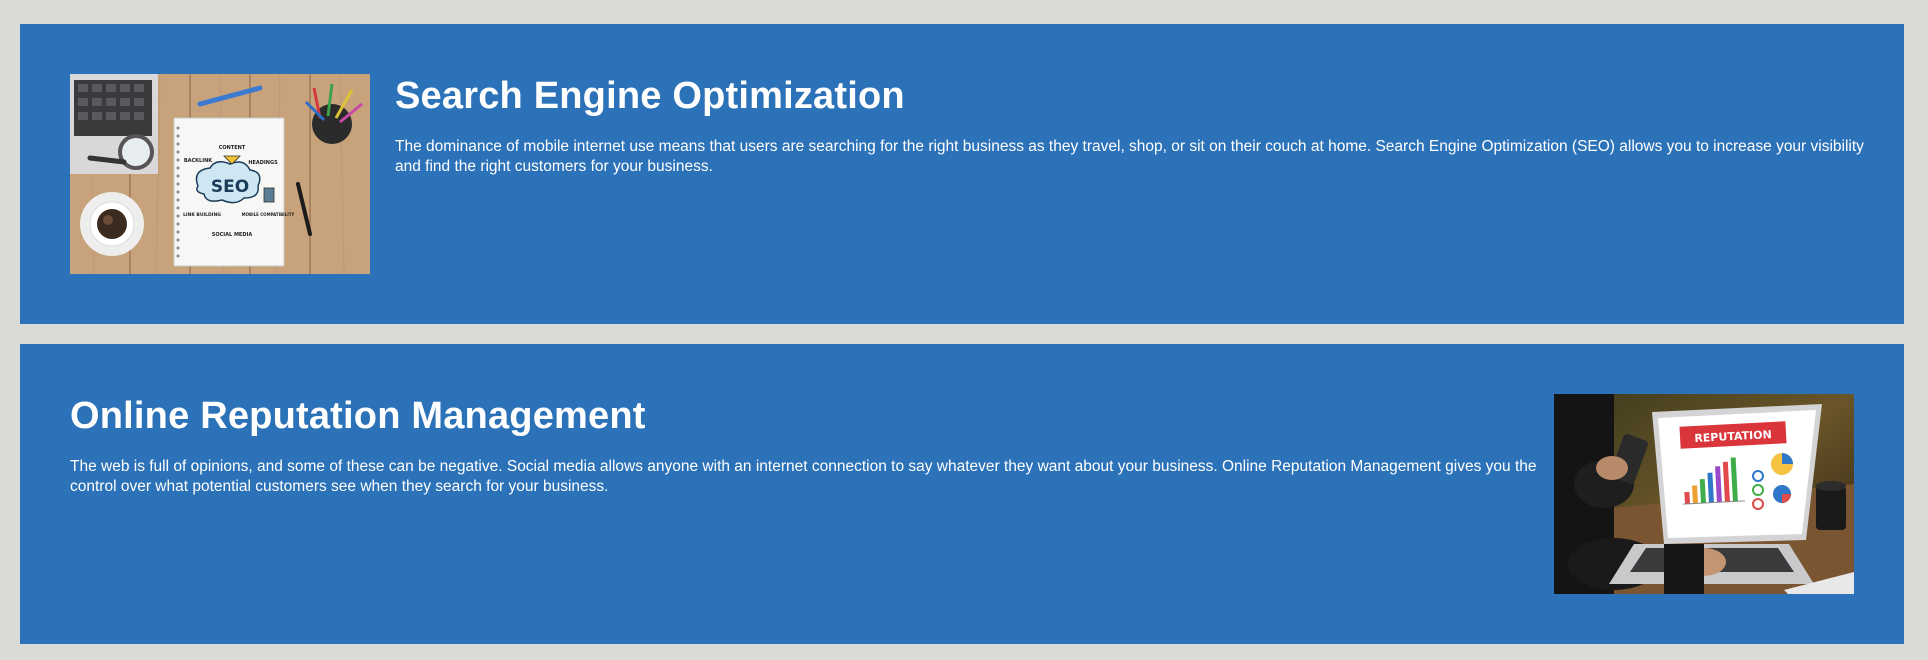 The width and height of the screenshot is (1928, 660). I want to click on reputation-image: REPUTATION, so click(1704, 494).